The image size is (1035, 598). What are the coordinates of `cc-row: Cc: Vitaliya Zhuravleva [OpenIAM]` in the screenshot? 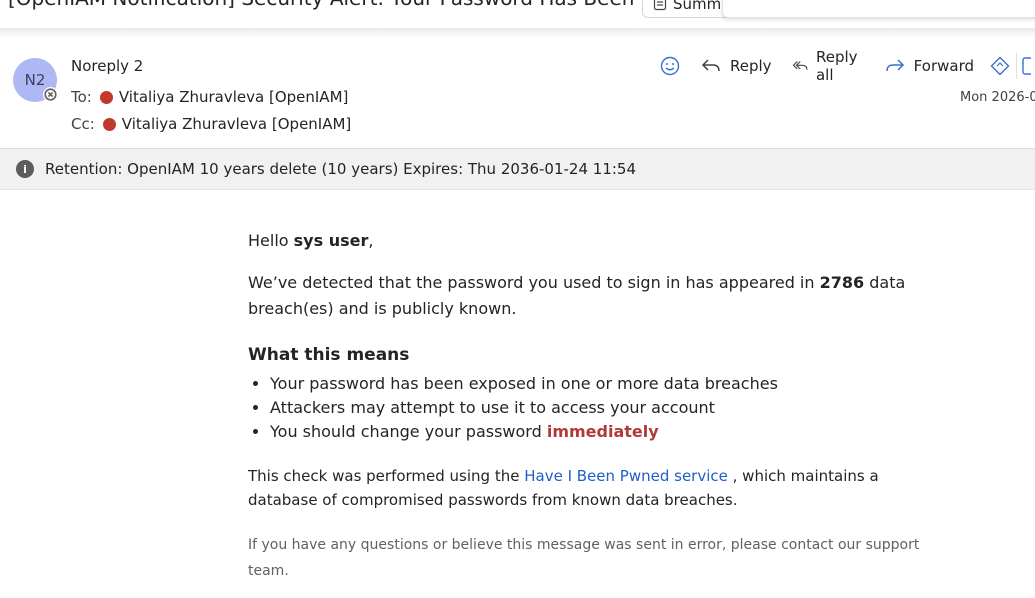 It's located at (211, 124).